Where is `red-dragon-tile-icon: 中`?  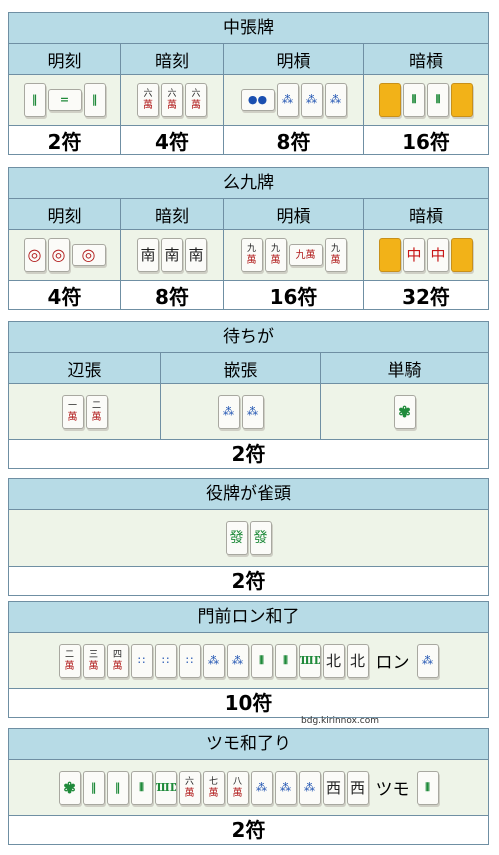
red-dragon-tile-icon: 中 is located at coordinates (438, 255).